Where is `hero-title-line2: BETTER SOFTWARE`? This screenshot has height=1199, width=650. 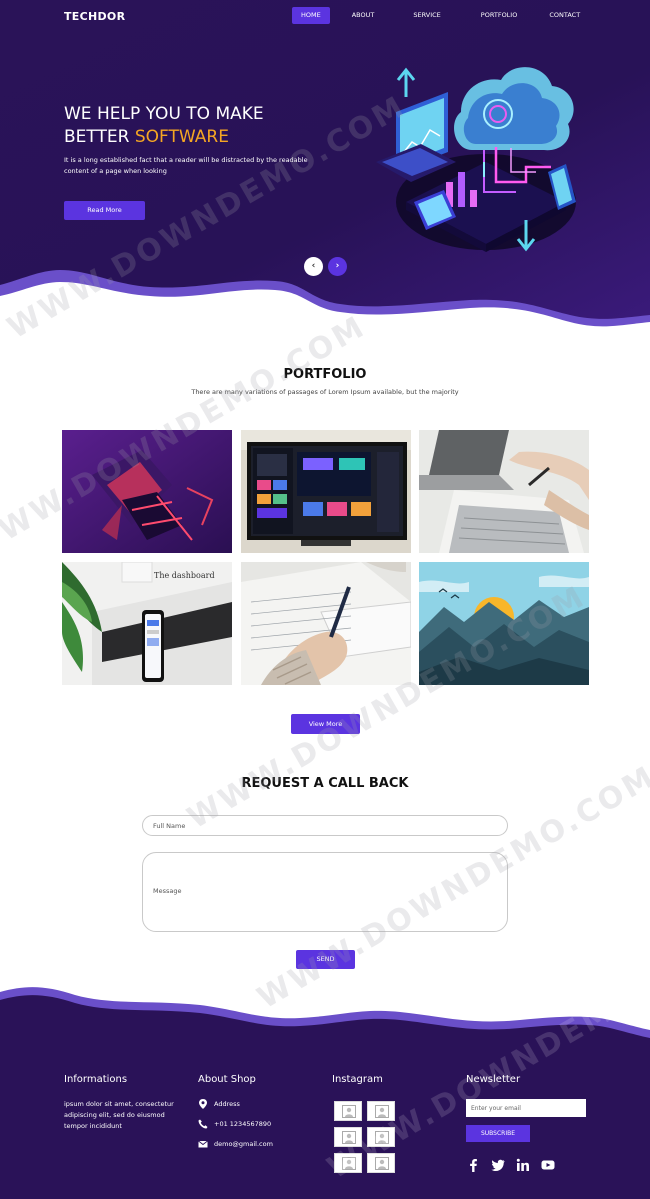 hero-title-line2: BETTER SOFTWARE is located at coordinates (164, 137).